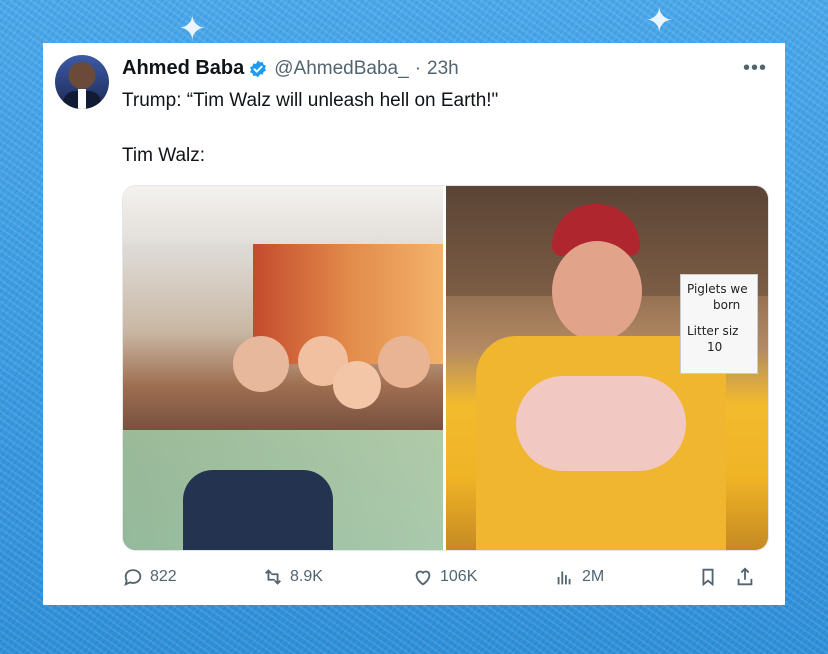 The width and height of the screenshot is (828, 654). What do you see at coordinates (459, 576) in the screenshot?
I see `like-count: 106K` at bounding box center [459, 576].